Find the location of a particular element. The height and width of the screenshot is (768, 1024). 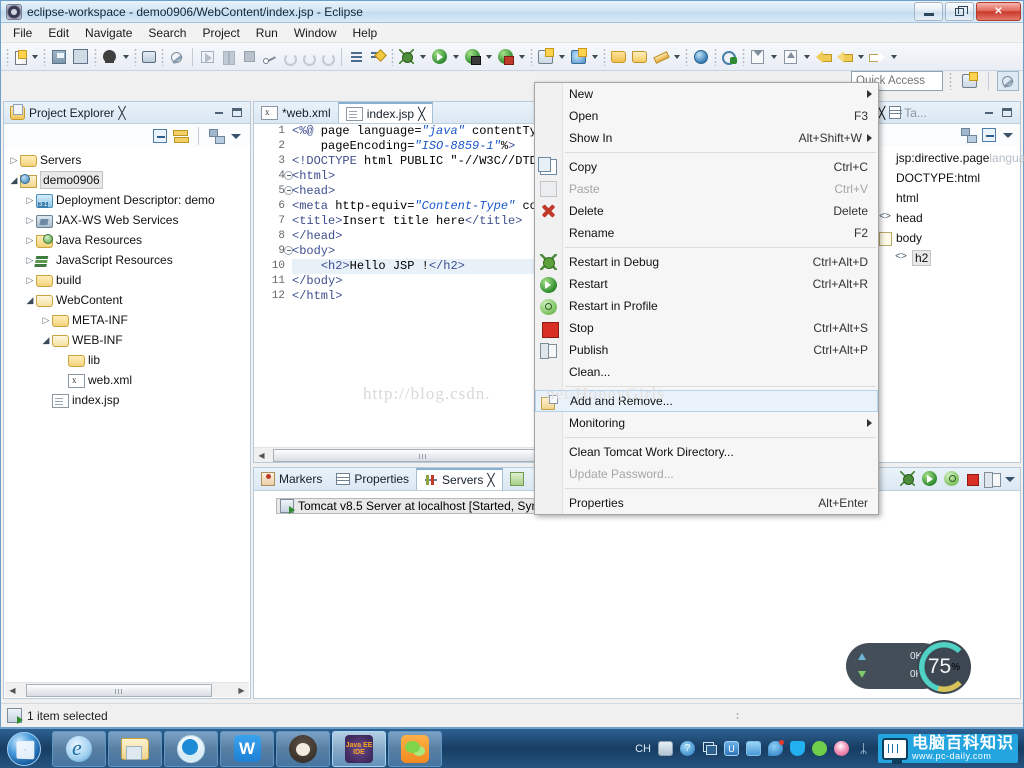

notification-tray-icon is located at coordinates (775, 748).